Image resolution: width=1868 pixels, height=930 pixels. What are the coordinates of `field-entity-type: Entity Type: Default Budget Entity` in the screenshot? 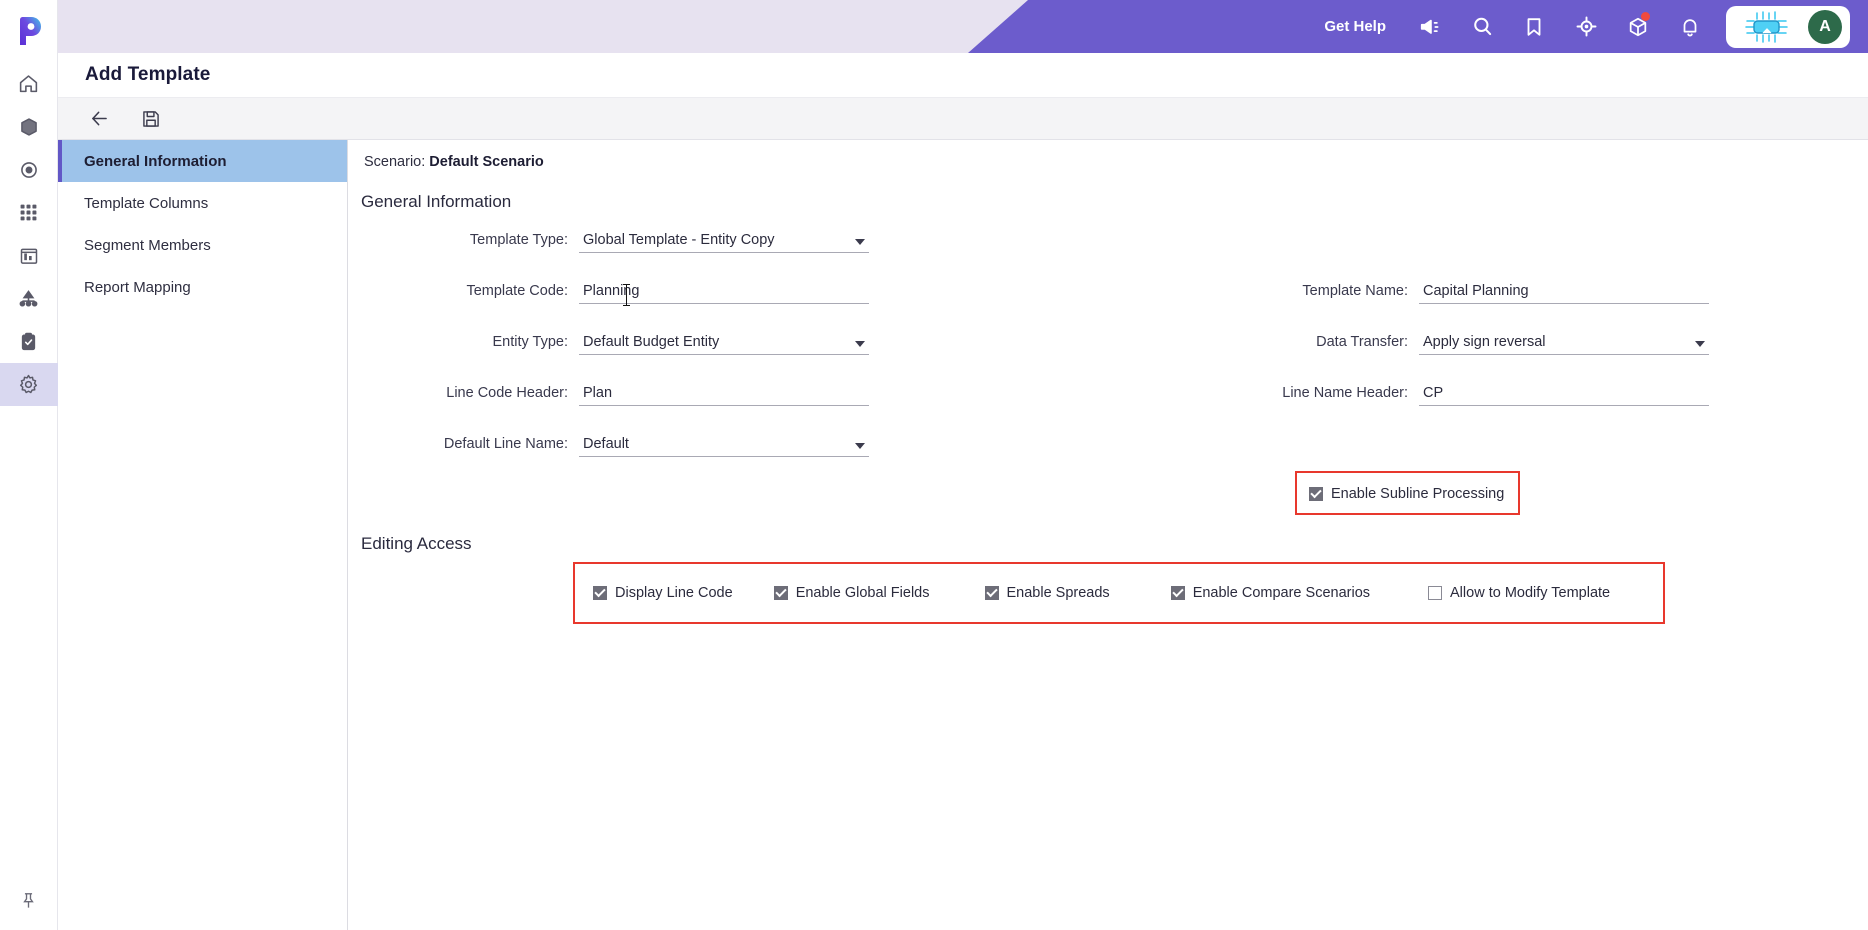 It's located at (639, 341).